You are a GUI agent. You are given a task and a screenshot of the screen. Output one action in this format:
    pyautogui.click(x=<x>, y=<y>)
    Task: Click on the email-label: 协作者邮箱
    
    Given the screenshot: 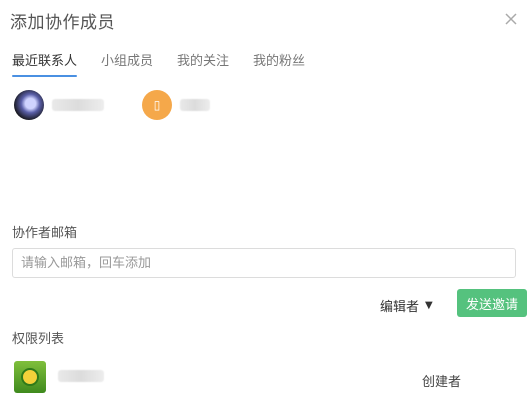 What is the action you would take?
    pyautogui.click(x=45, y=233)
    